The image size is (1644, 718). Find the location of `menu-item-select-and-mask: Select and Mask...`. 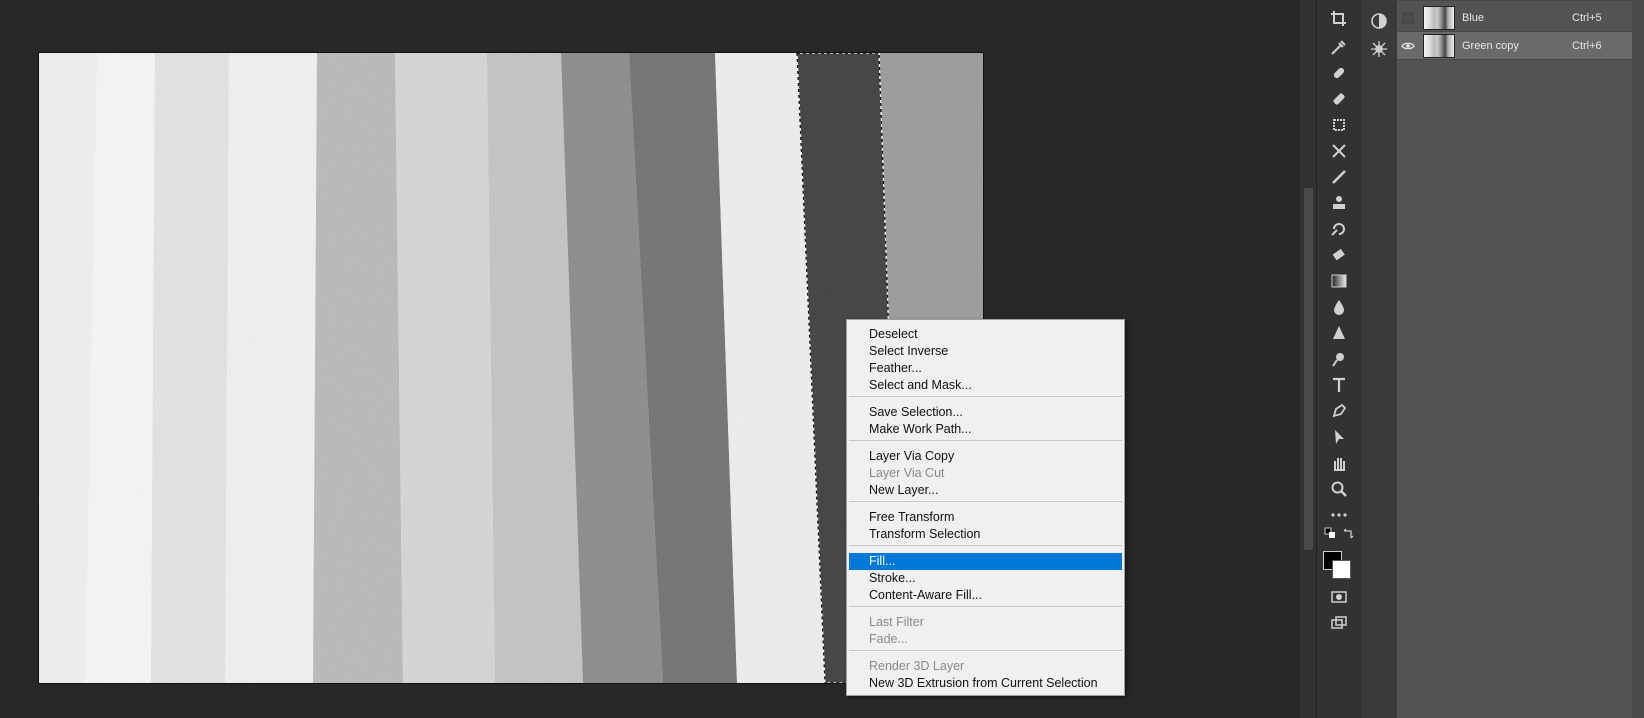

menu-item-select-and-mask: Select and Mask... is located at coordinates (985, 385).